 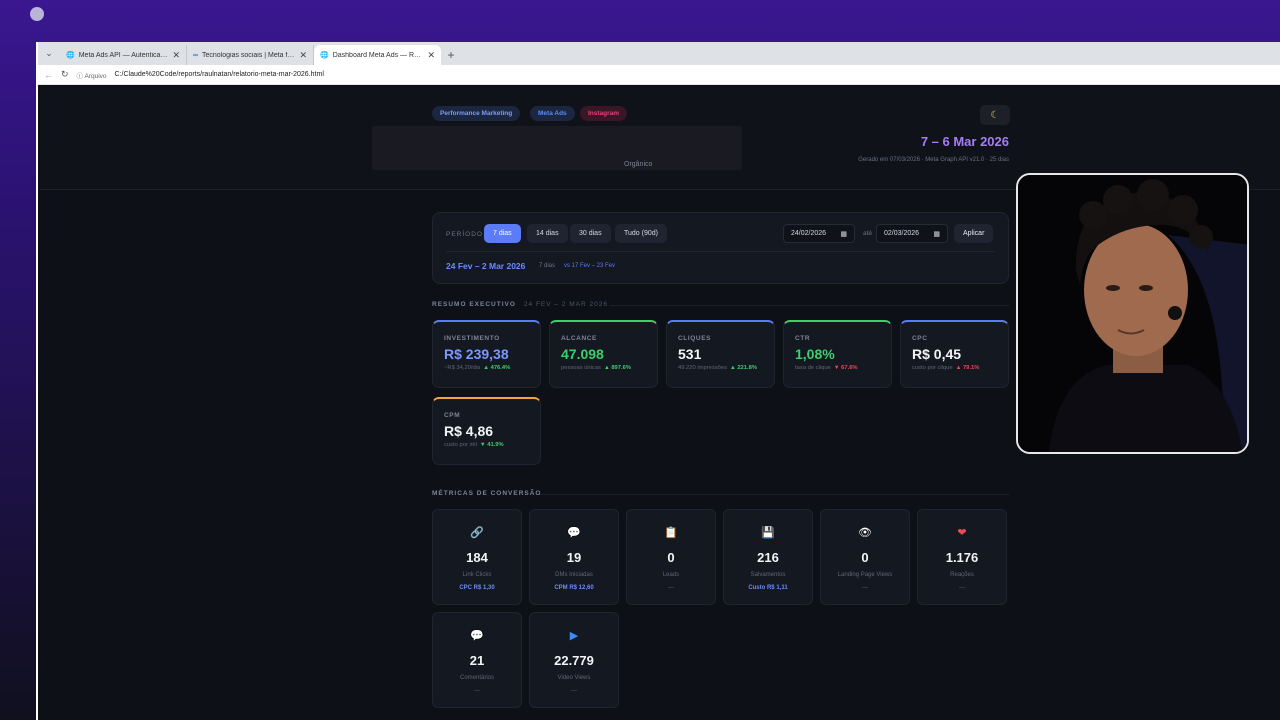 What do you see at coordinates (547, 266) in the screenshot?
I see `selected-days: 7 dias` at bounding box center [547, 266].